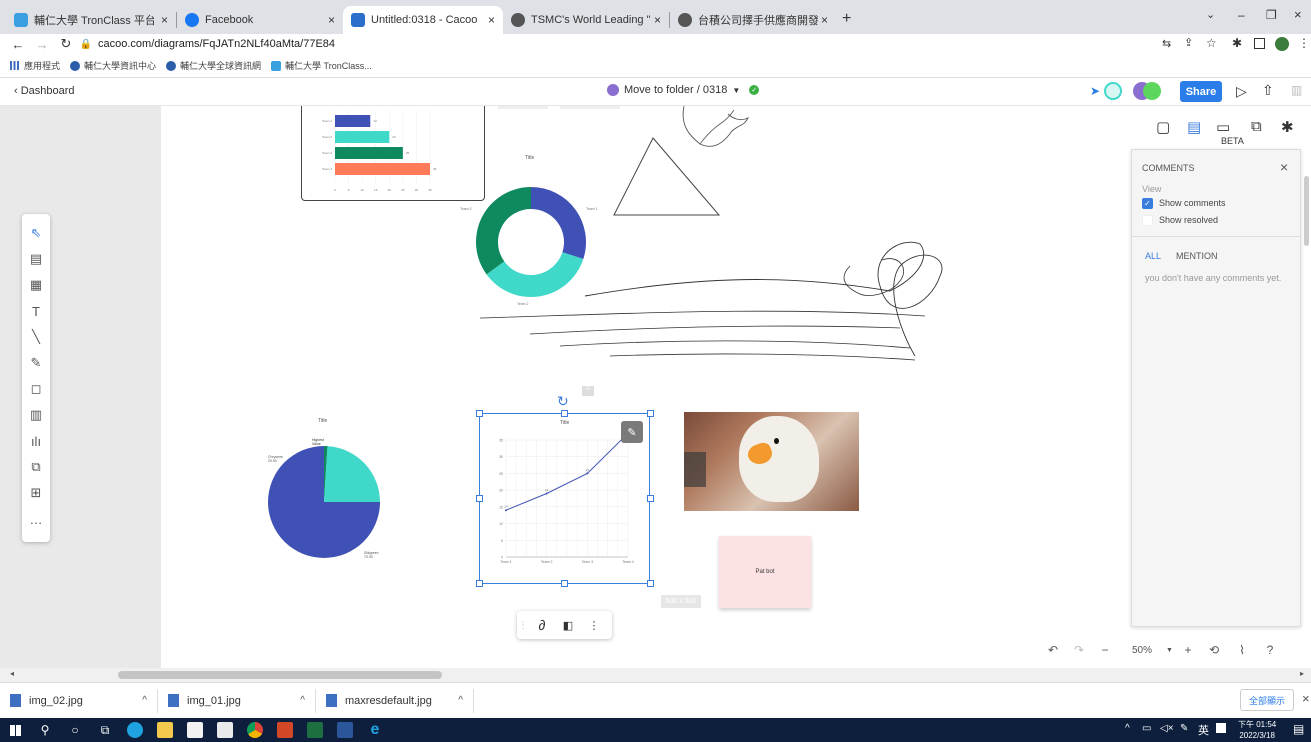 This screenshot has height=742, width=1311. I want to click on word-icon, so click(345, 730).